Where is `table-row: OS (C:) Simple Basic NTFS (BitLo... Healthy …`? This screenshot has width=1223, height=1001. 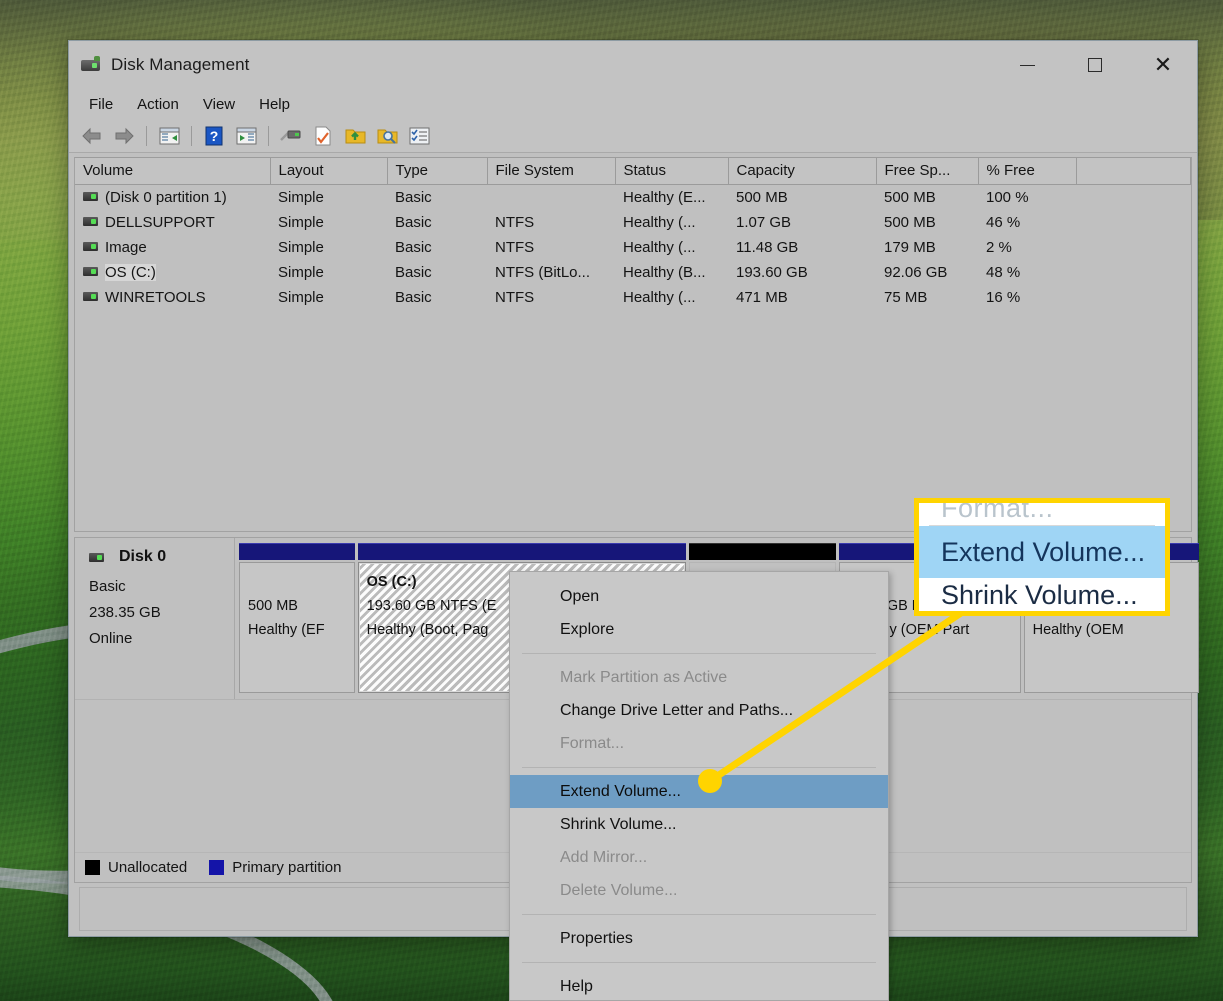 table-row: OS (C:) Simple Basic NTFS (BitLo... Healthy … is located at coordinates (633, 272).